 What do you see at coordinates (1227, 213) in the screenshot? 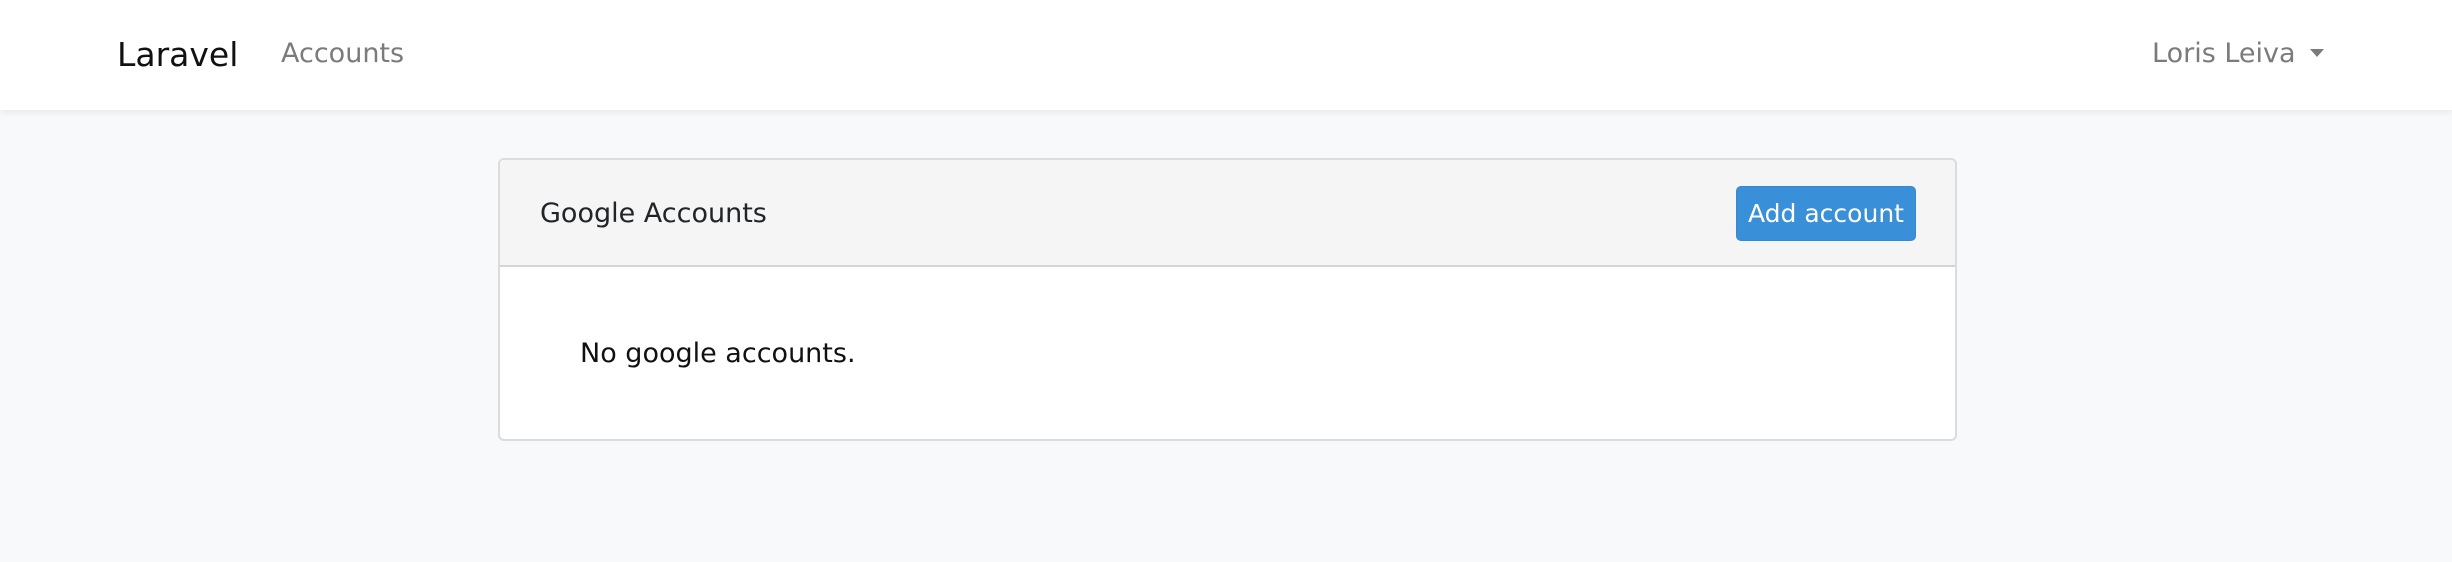
I see `card-header: Google Accounts Add account` at bounding box center [1227, 213].